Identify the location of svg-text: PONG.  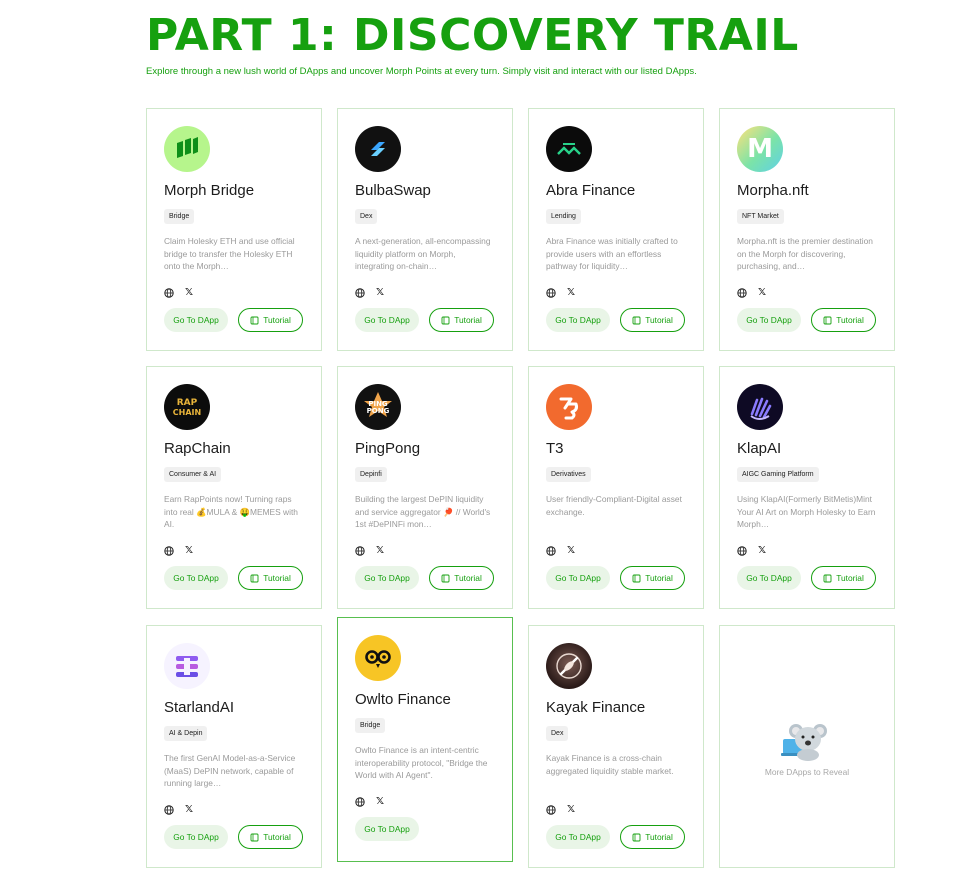
(378, 411).